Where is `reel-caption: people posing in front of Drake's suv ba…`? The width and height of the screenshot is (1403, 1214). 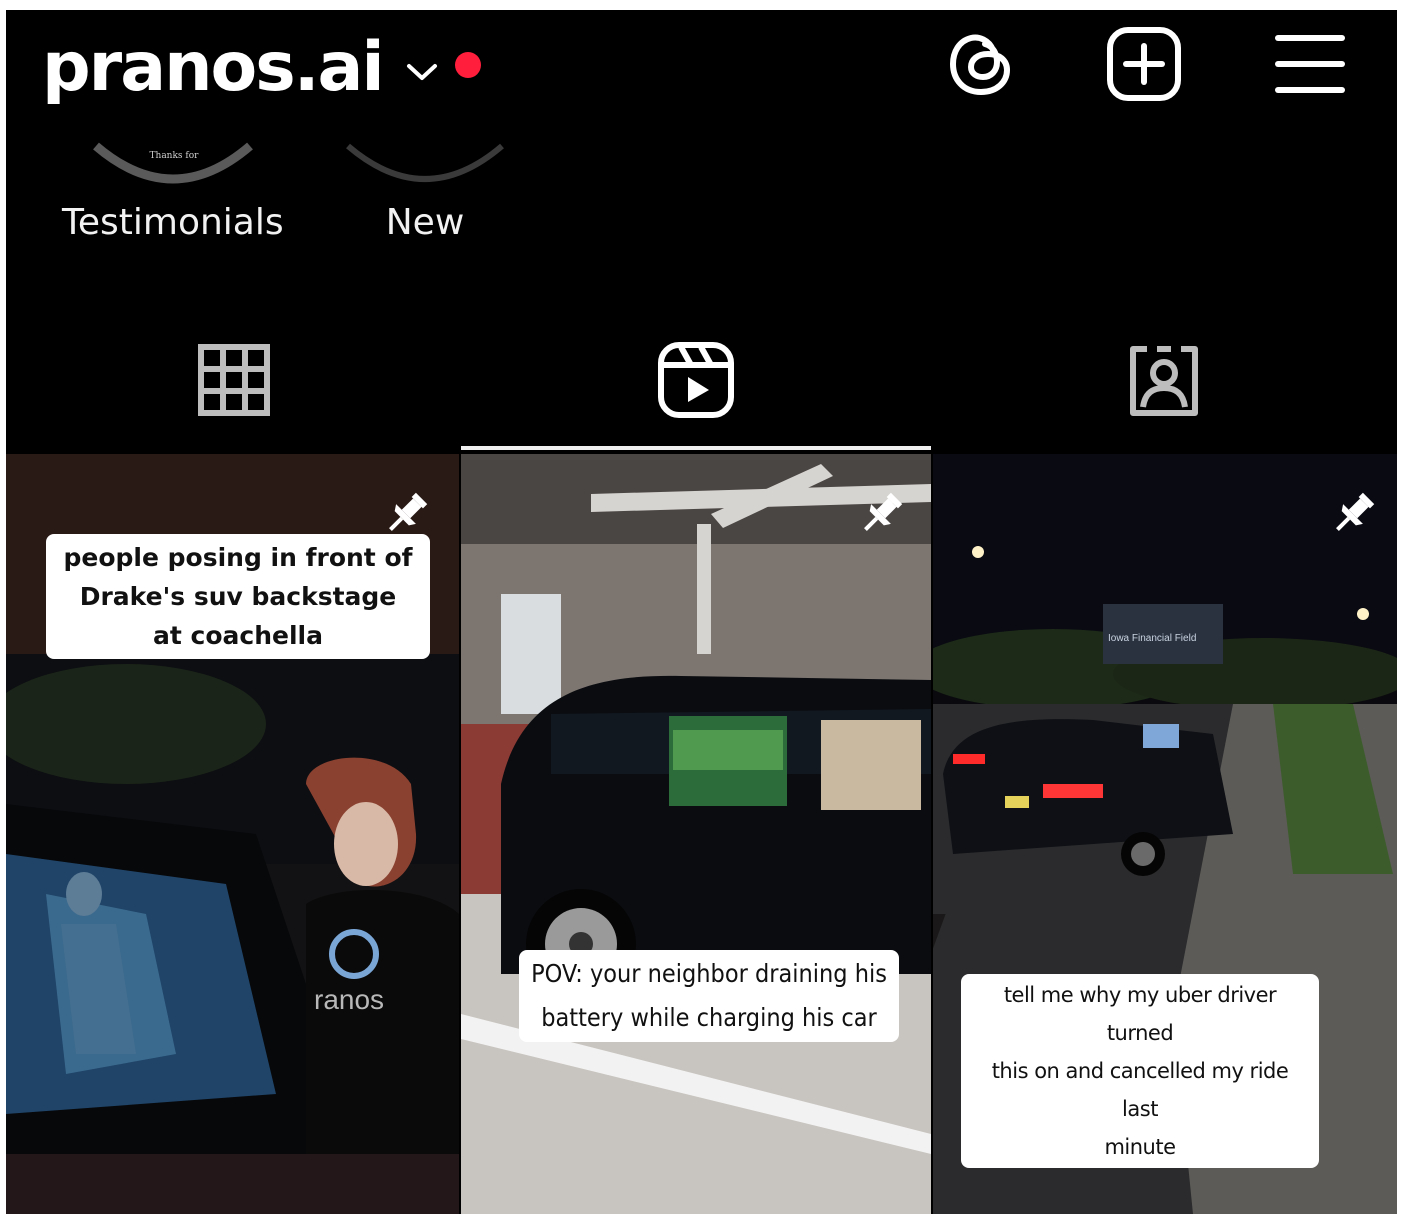
reel-caption: people posing in front of Drake's suv ba… is located at coordinates (238, 596).